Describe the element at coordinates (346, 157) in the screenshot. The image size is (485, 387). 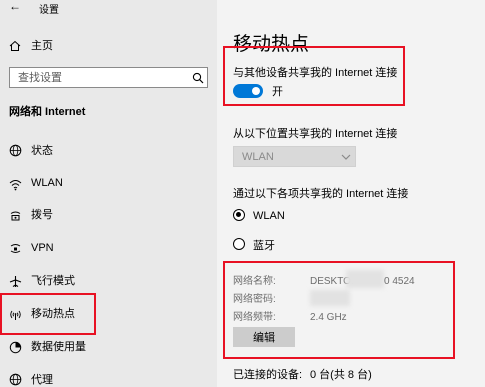
I see `chevron-down-icon` at that location.